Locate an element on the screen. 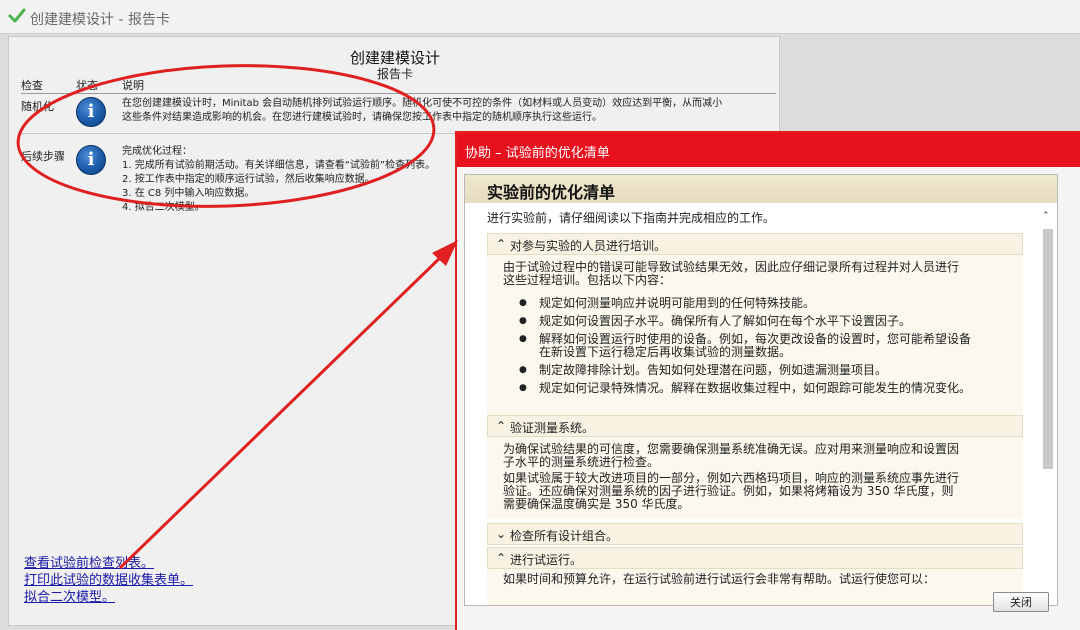 The image size is (1080, 630). help-heading-bar: 实验前的优化清单 is located at coordinates (761, 189).